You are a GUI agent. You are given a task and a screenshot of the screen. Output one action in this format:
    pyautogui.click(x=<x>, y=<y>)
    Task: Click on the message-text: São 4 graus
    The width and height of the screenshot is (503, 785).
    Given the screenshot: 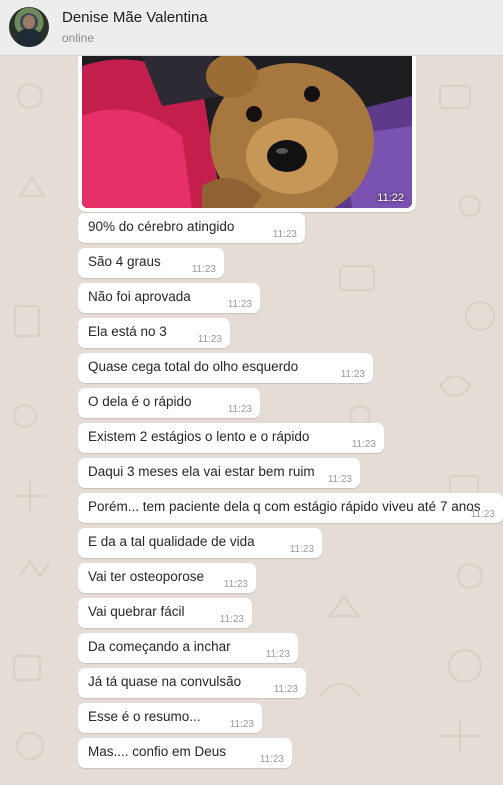 What is the action you would take?
    pyautogui.click(x=124, y=261)
    